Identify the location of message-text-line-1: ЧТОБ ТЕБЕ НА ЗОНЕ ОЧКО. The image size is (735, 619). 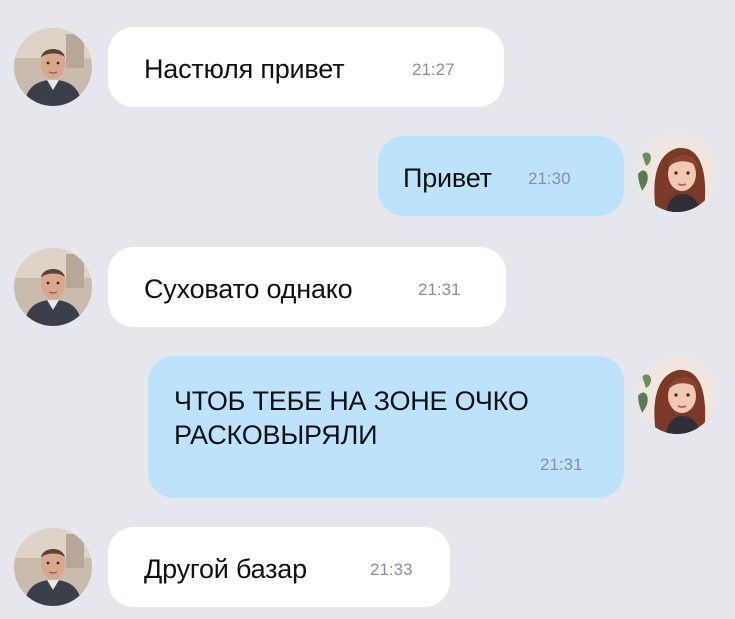
(351, 401).